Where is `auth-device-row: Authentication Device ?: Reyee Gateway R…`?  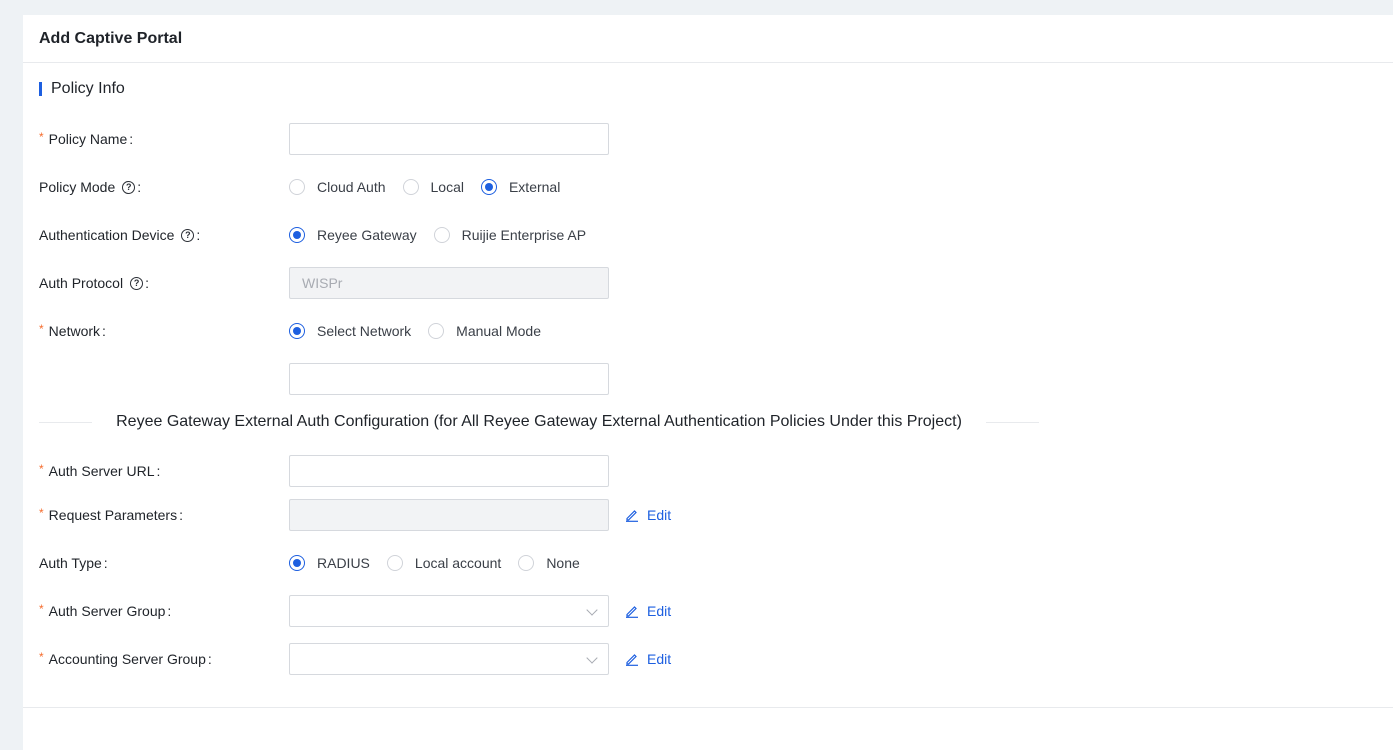 auth-device-row: Authentication Device ?: Reyee Gateway R… is located at coordinates (639, 235).